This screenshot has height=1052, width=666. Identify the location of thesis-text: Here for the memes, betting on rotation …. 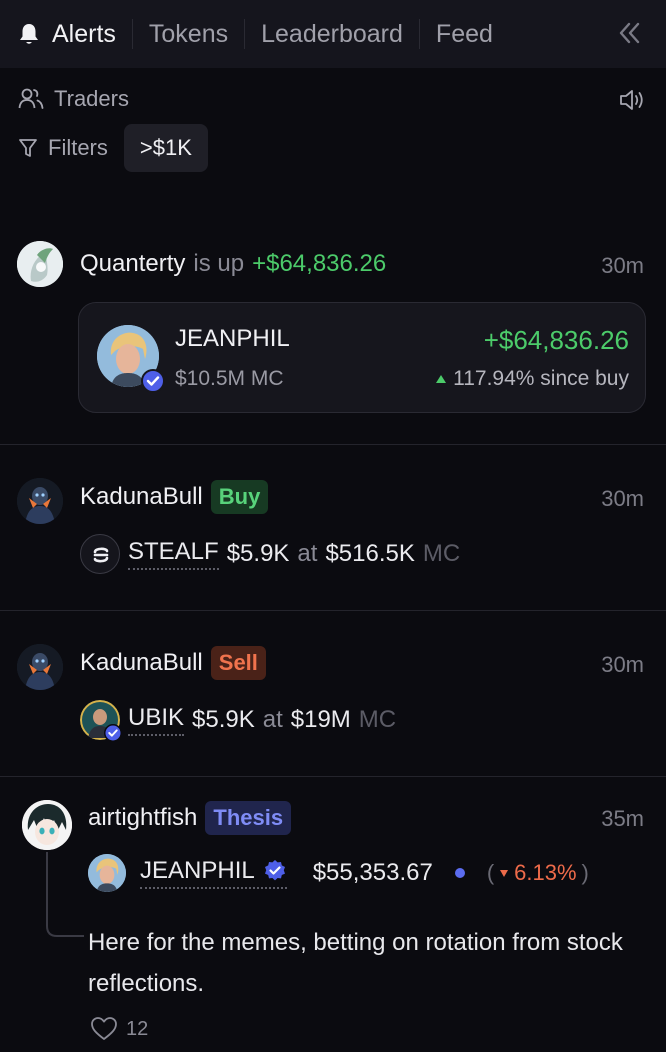
(355, 963).